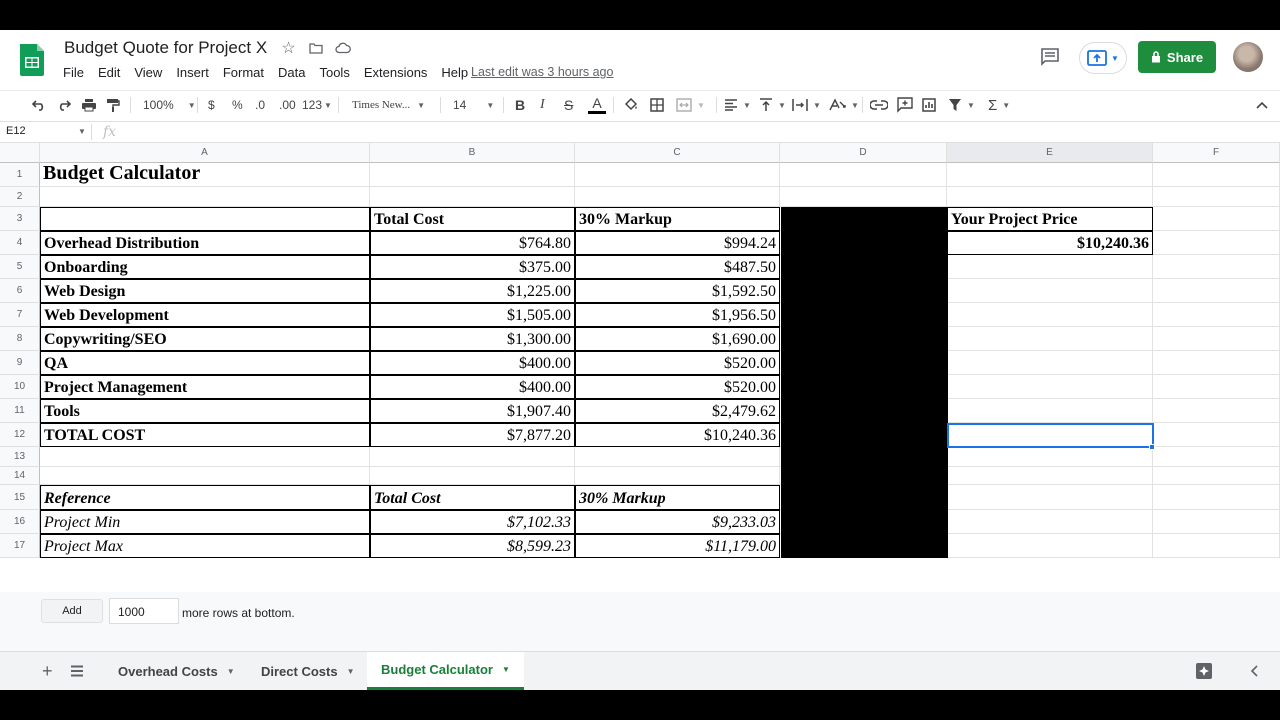 The width and height of the screenshot is (1280, 720). What do you see at coordinates (568, 105) in the screenshot?
I see `strikethrough-icon: S` at bounding box center [568, 105].